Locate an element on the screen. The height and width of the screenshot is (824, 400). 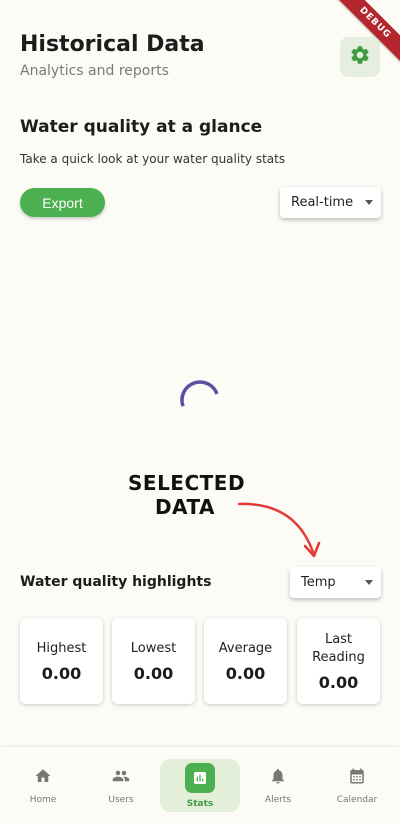
settings-button is located at coordinates (360, 57).